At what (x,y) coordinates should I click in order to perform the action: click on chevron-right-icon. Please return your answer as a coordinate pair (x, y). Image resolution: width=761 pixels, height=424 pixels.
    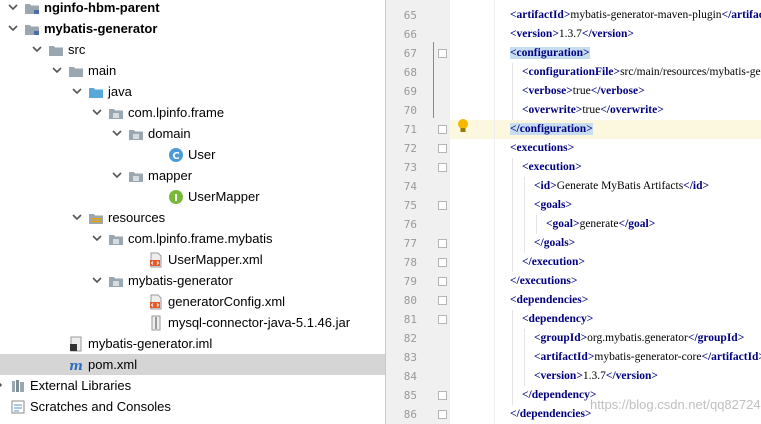
    Looking at the image, I should click on (3, 385).